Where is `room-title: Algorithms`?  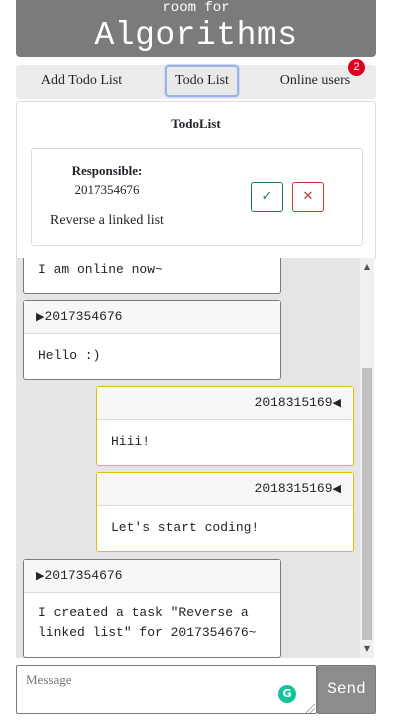
room-title: Algorithms is located at coordinates (196, 35).